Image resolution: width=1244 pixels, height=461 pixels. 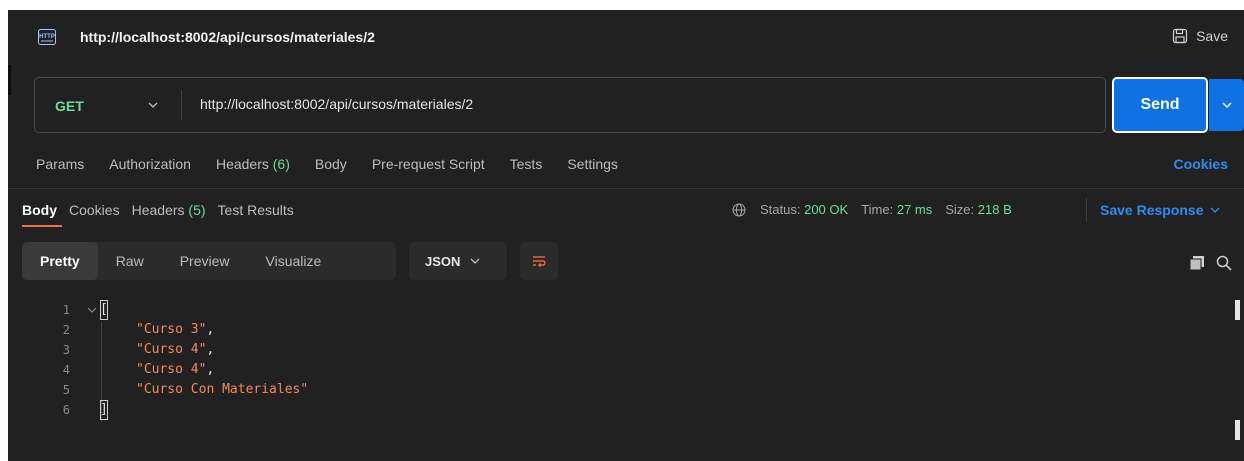 I want to click on globe-icon, so click(x=739, y=210).